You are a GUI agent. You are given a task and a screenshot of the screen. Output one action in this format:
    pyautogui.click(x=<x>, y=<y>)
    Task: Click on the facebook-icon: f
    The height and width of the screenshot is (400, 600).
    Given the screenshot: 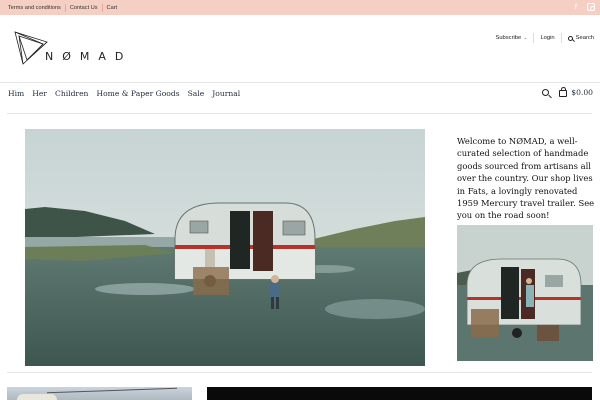 What is the action you would take?
    pyautogui.click(x=576, y=7)
    